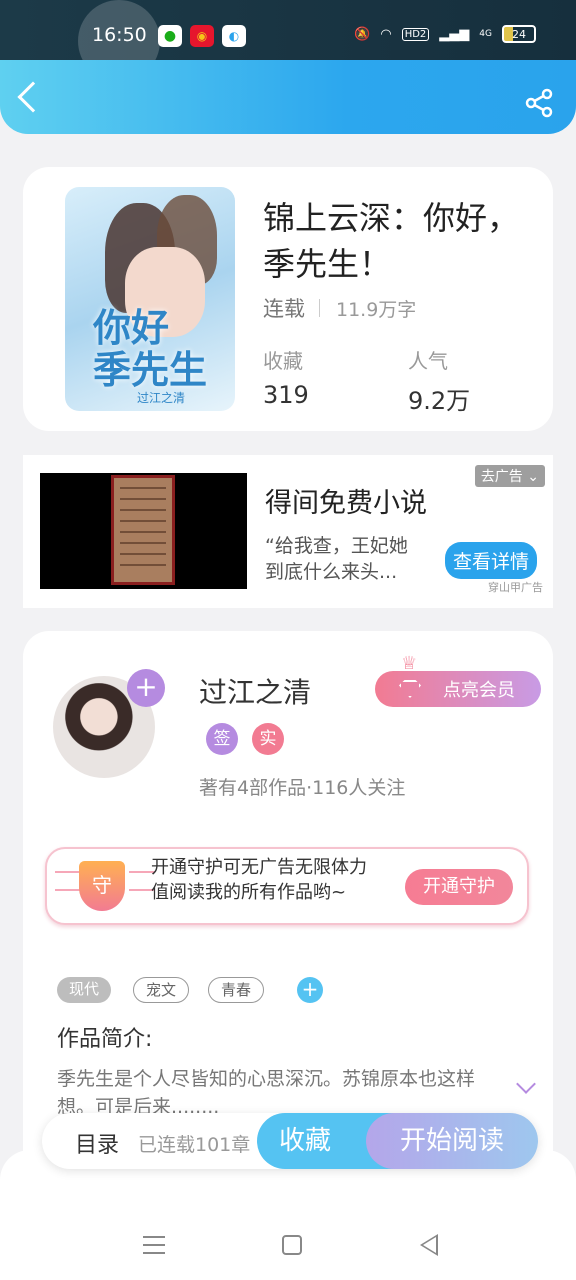 Image resolution: width=576 pixels, height=1280 pixels. I want to click on status-system-icons: 🔕 ◠ HD2 ▂▄▆ 4G 24, so click(445, 34).